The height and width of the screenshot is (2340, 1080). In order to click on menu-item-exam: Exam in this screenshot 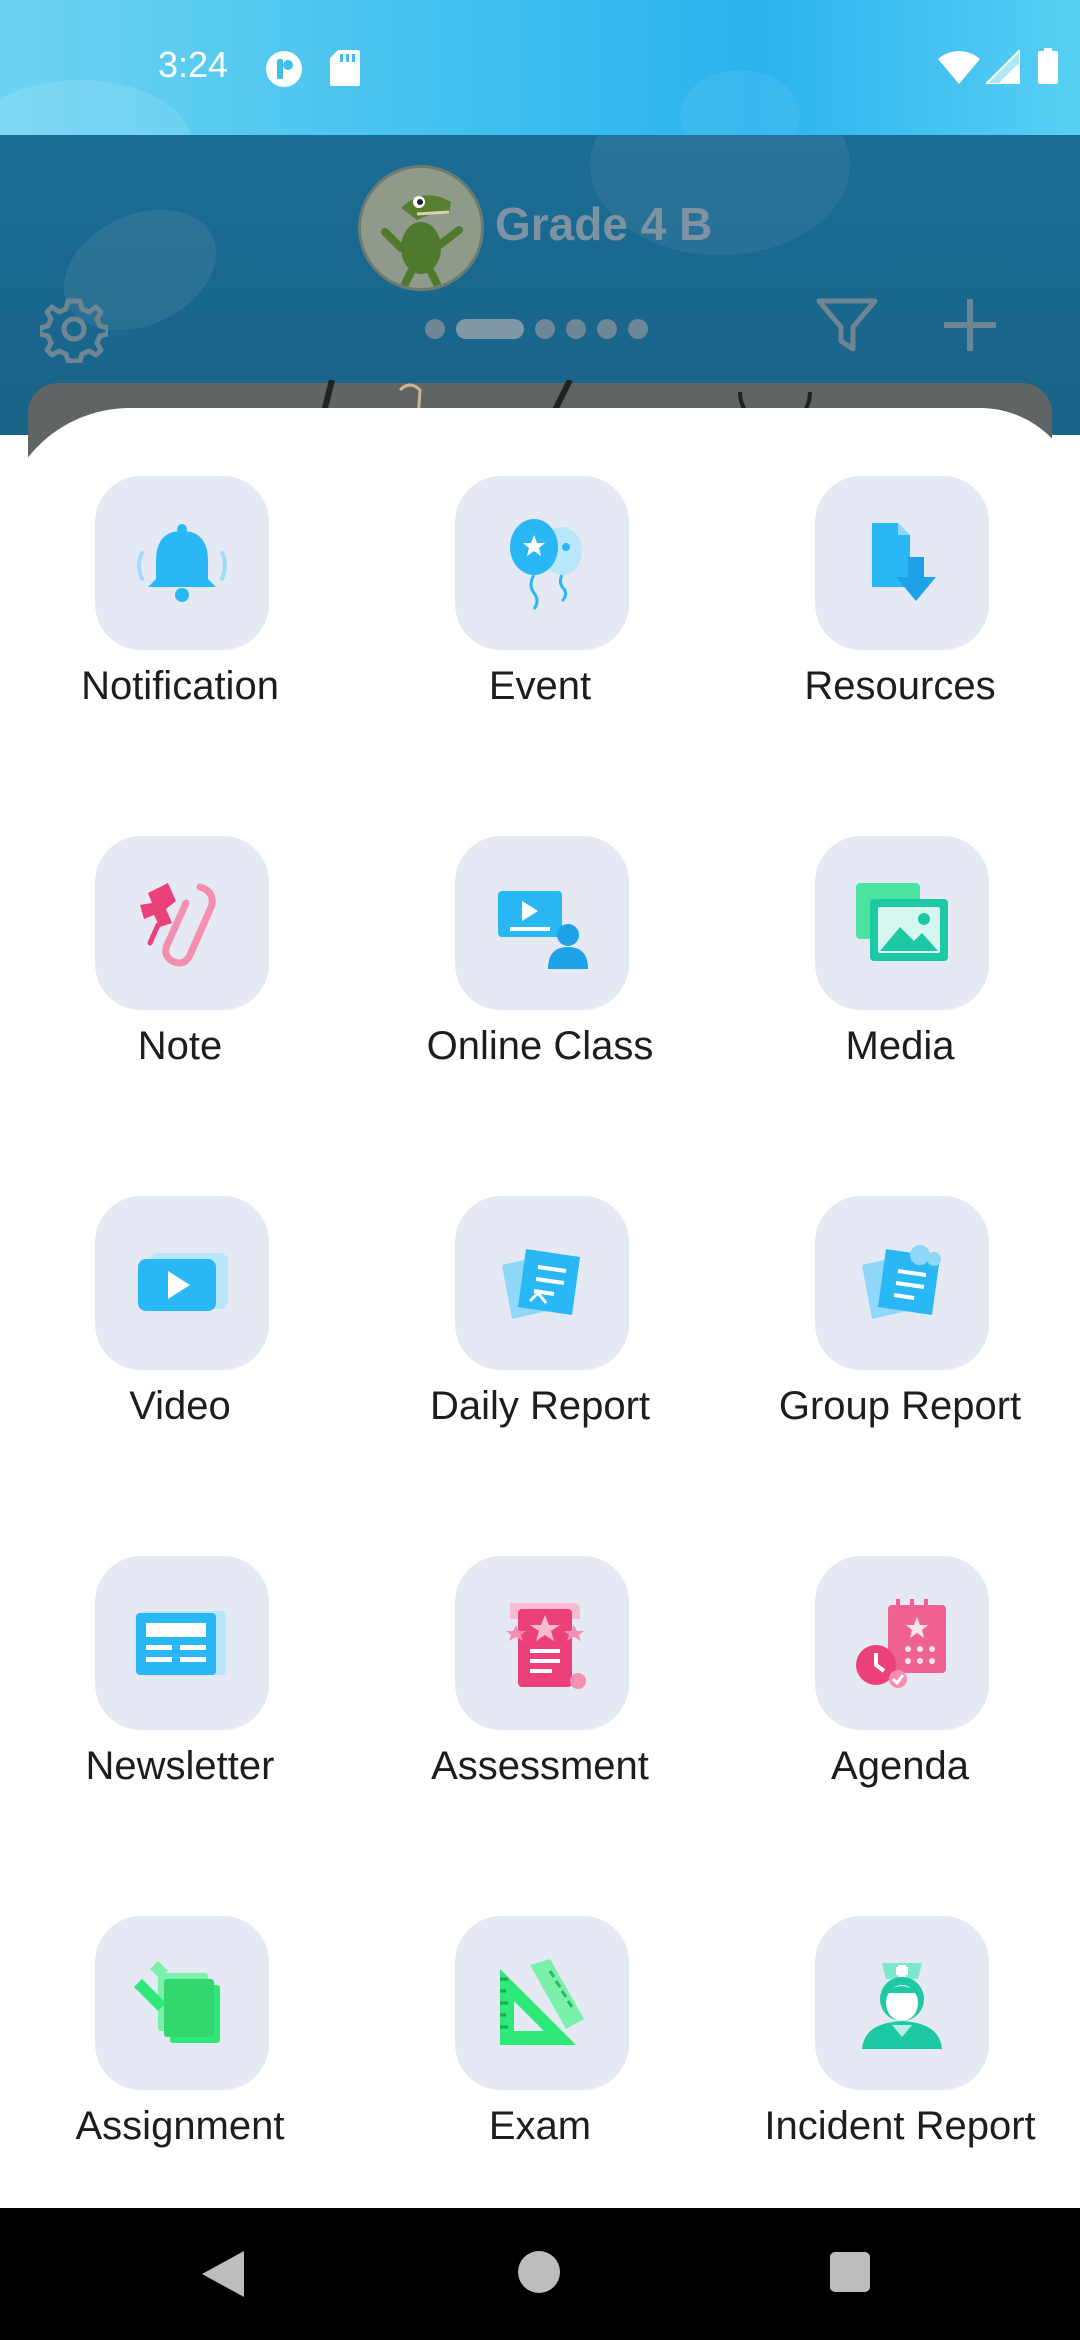, I will do `click(540, 2046)`.